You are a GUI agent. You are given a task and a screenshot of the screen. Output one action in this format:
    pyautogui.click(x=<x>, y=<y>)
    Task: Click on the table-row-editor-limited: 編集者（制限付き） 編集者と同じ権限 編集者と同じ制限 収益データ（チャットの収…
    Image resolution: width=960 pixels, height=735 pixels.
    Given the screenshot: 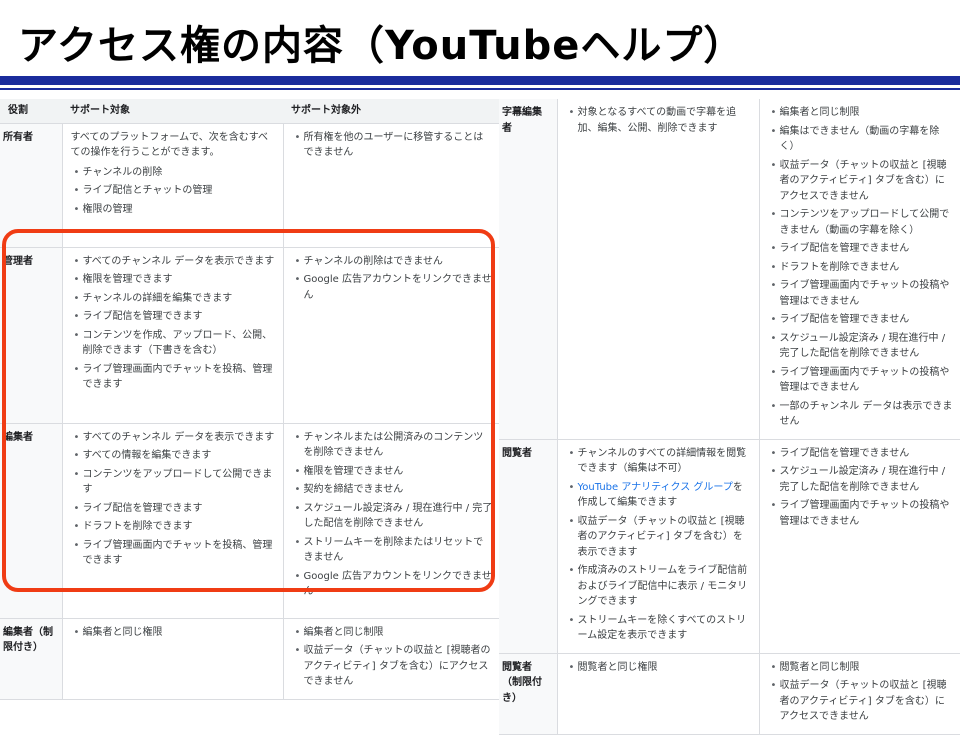 What is the action you would take?
    pyautogui.click(x=249, y=659)
    